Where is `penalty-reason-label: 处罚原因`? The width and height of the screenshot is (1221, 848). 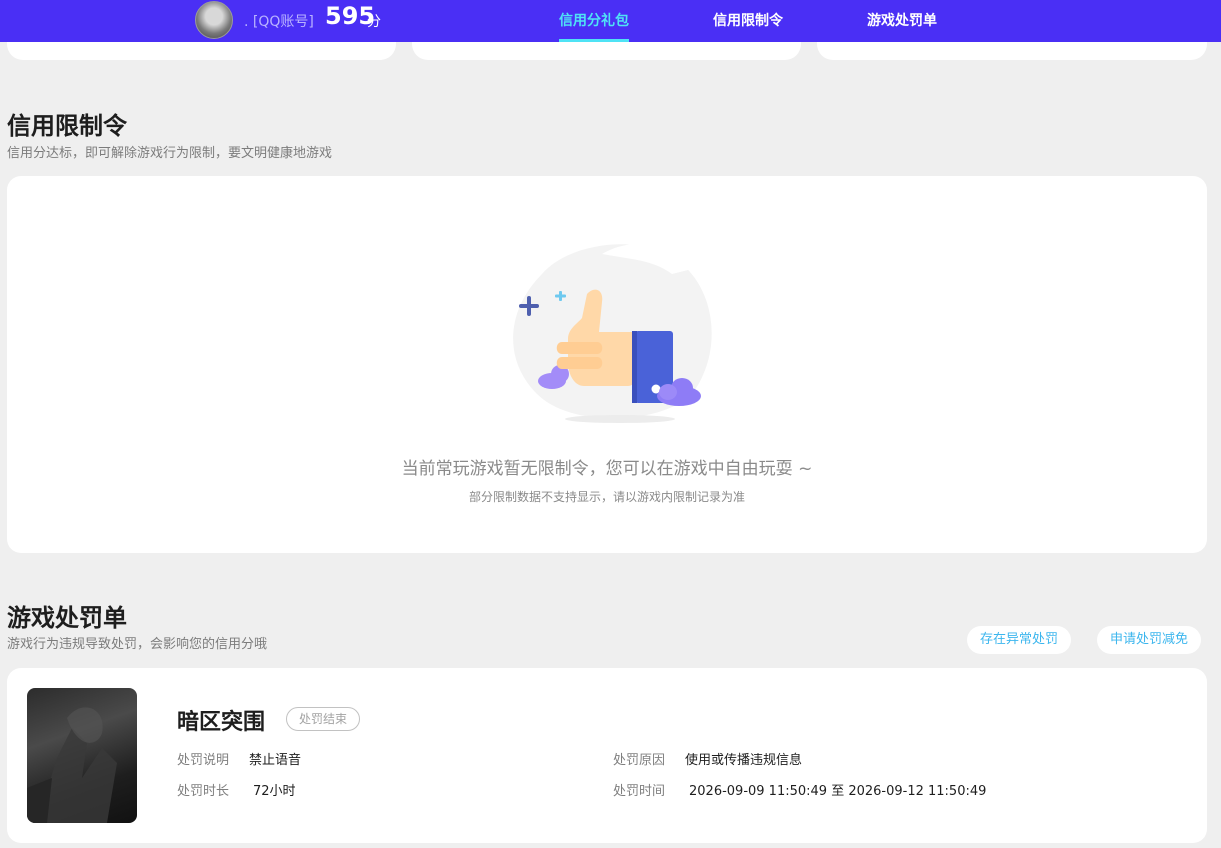 penalty-reason-label: 处罚原因 is located at coordinates (639, 760).